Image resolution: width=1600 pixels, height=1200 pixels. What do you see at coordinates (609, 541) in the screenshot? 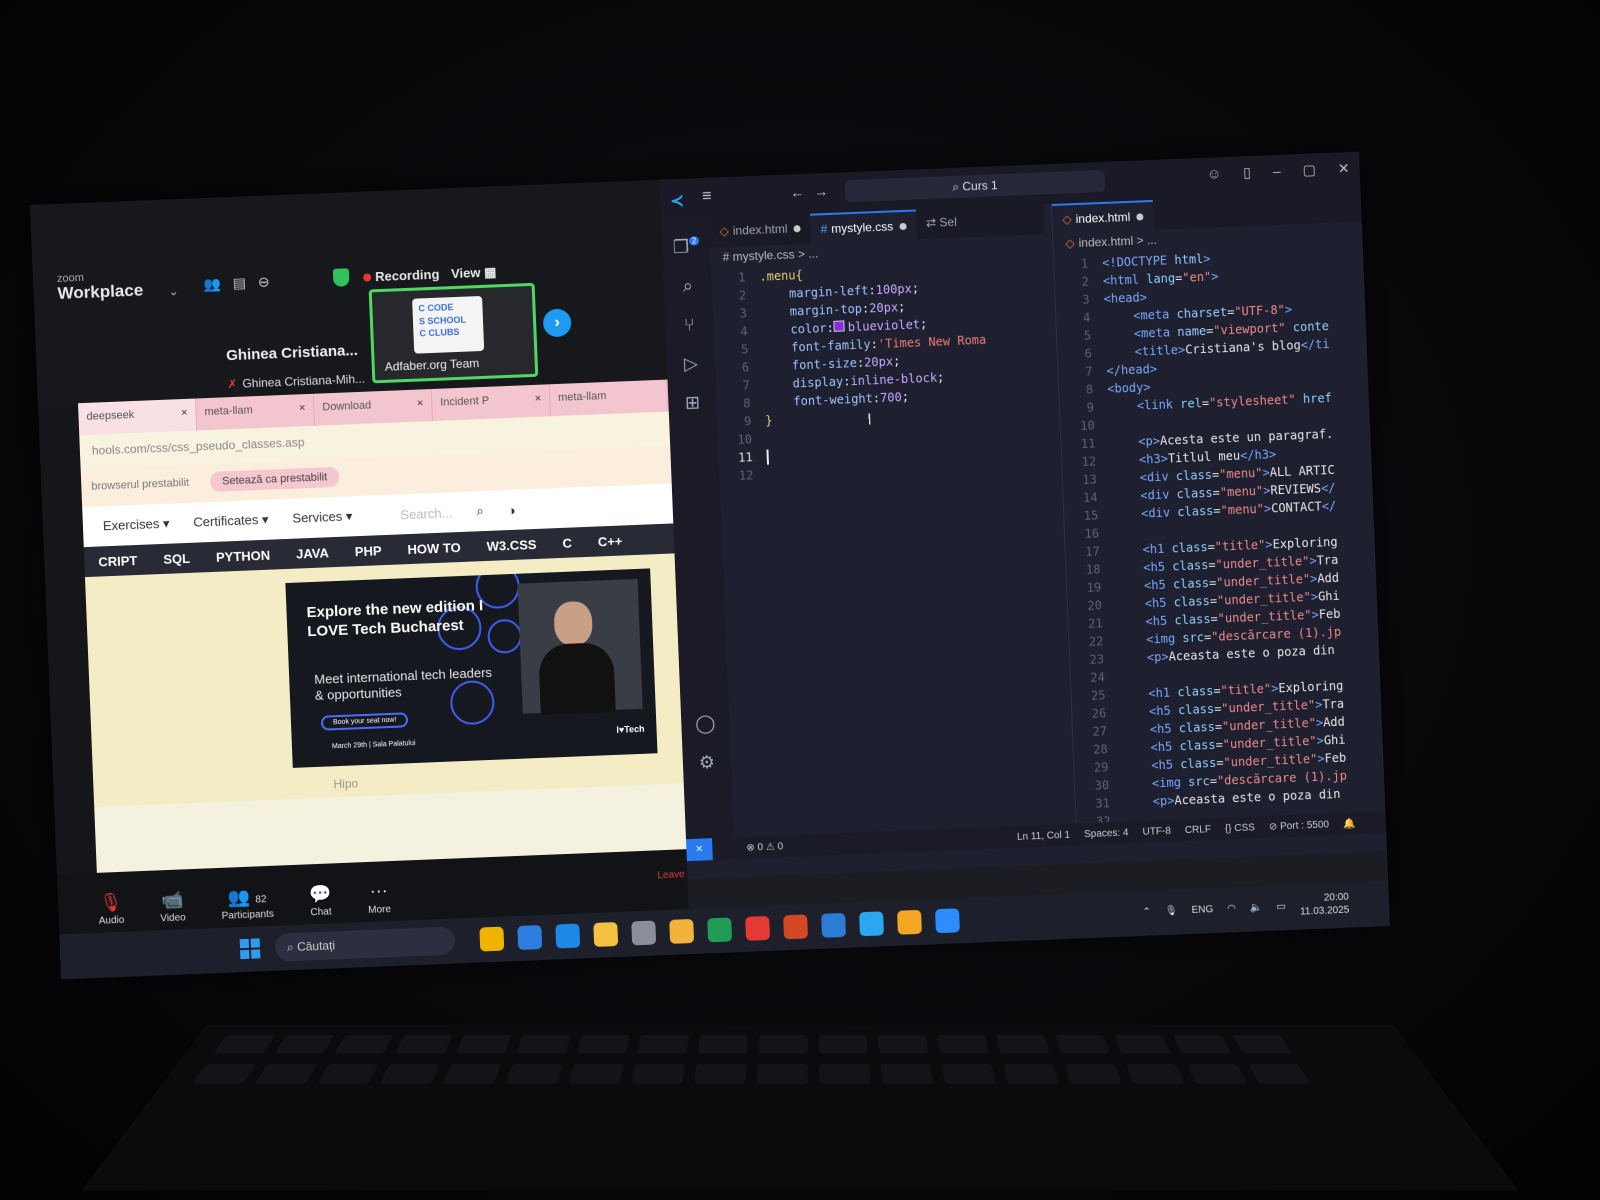
I see `subnav-item: C++` at bounding box center [609, 541].